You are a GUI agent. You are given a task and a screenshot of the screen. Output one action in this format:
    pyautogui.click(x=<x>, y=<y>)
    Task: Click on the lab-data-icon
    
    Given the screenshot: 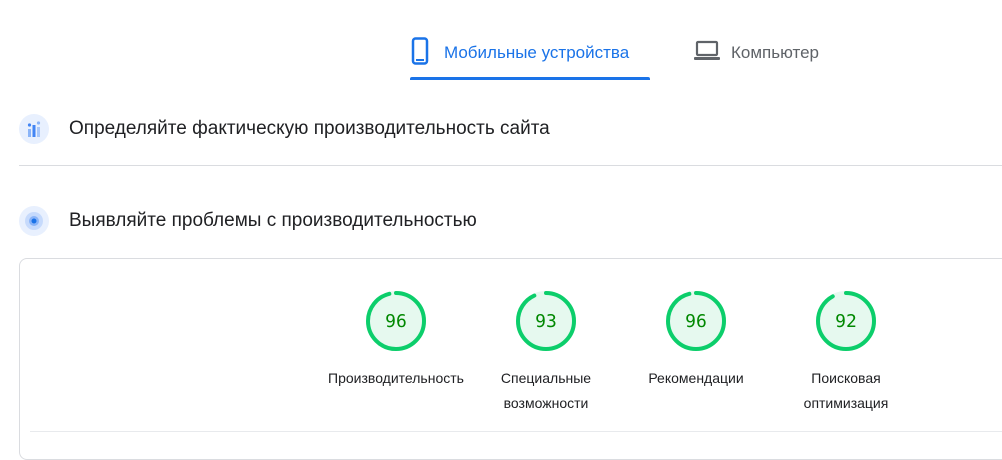 What is the action you would take?
    pyautogui.click(x=34, y=221)
    